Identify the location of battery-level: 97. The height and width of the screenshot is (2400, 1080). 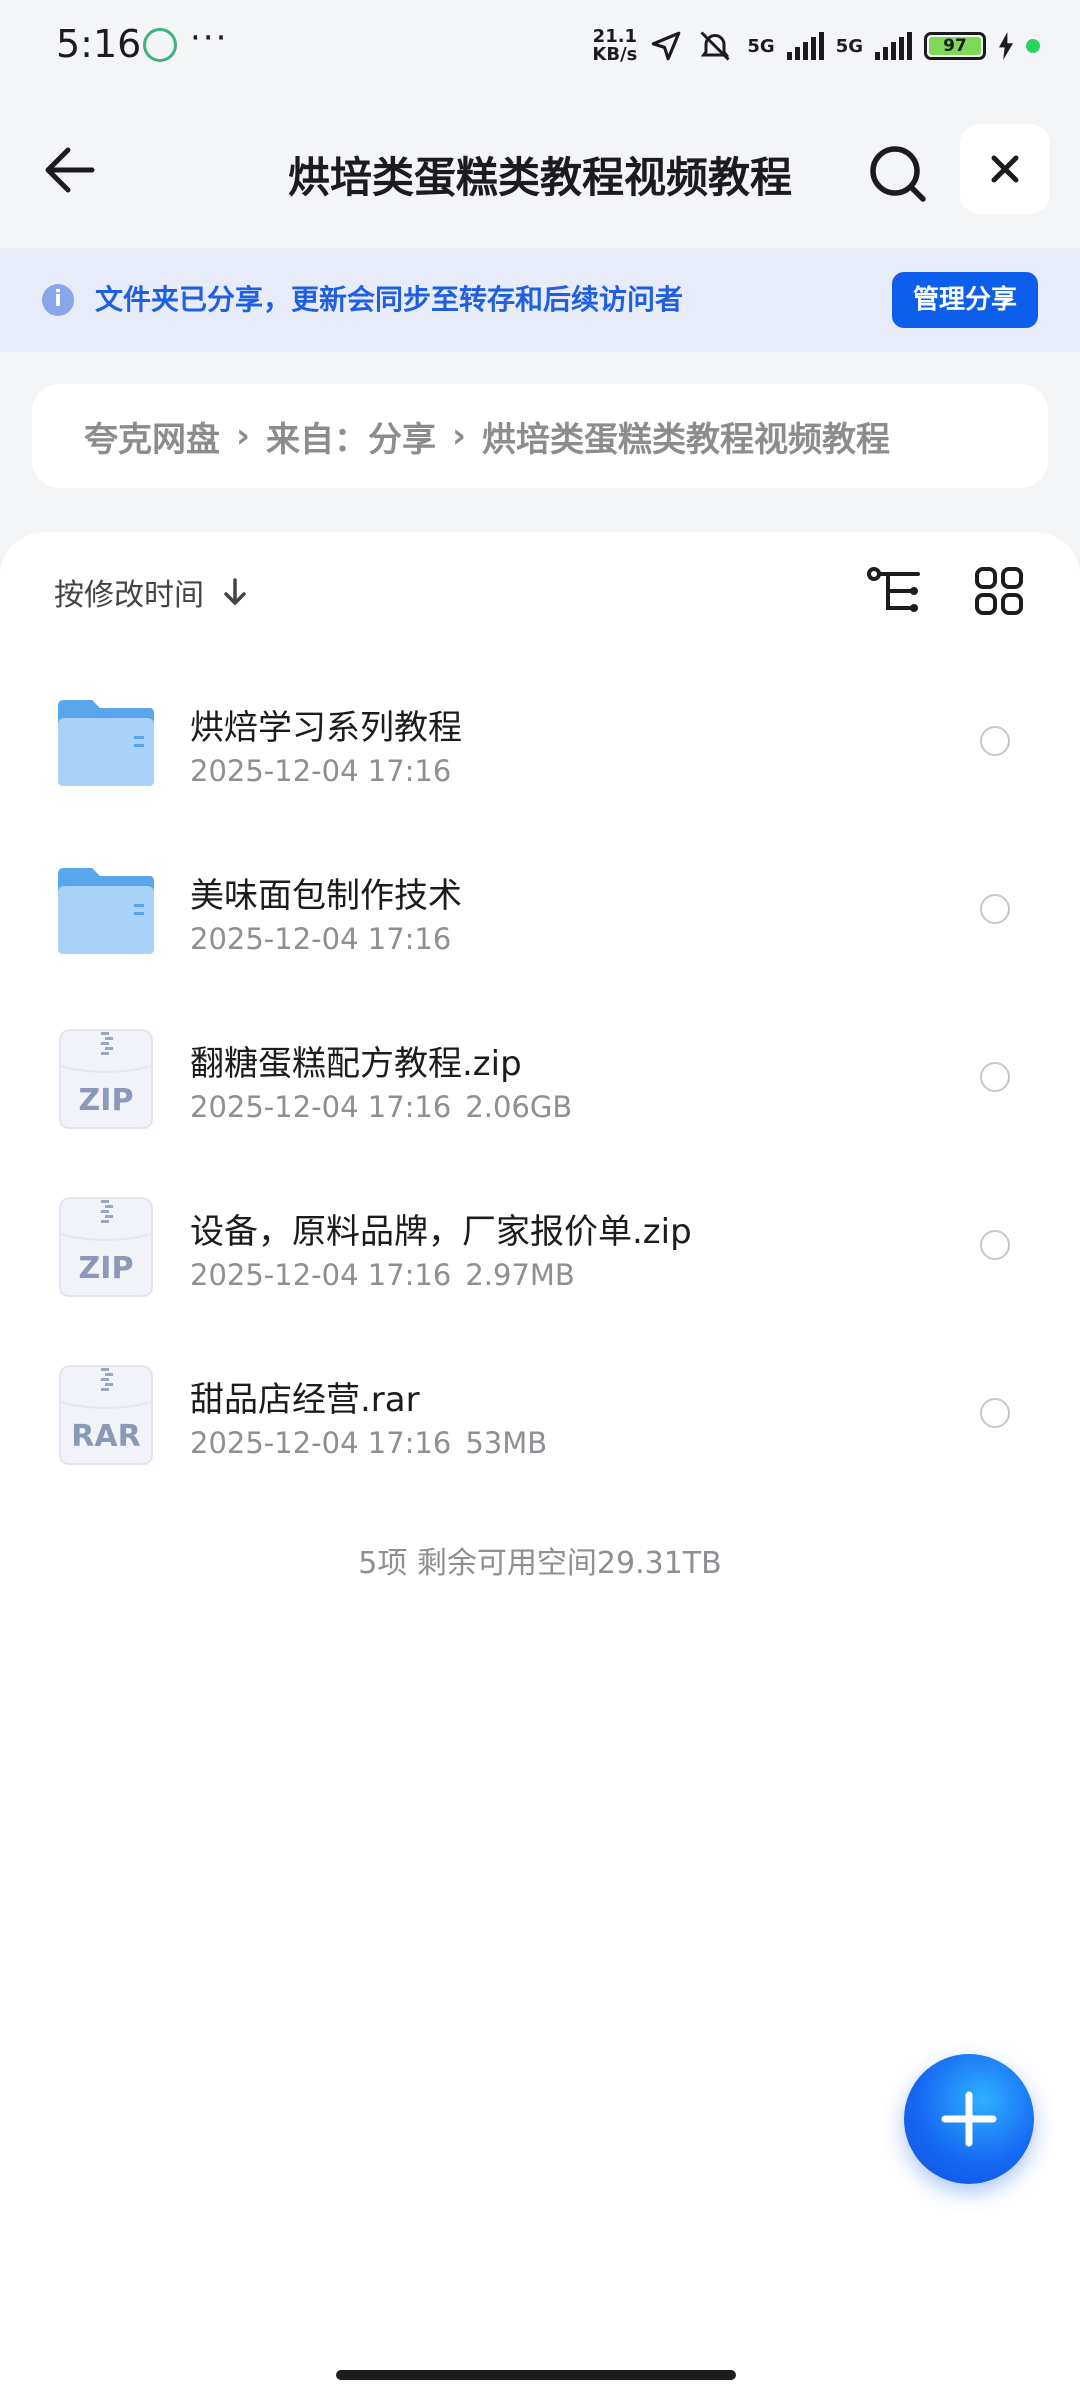
(955, 46).